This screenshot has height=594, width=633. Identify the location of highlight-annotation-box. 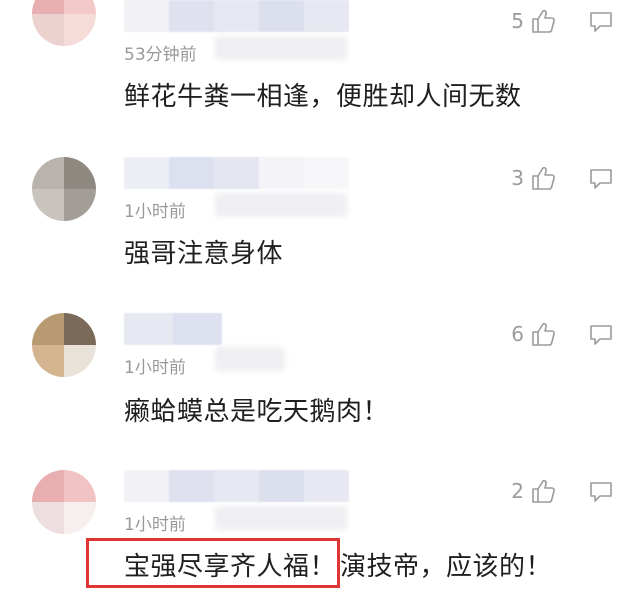
(213, 563).